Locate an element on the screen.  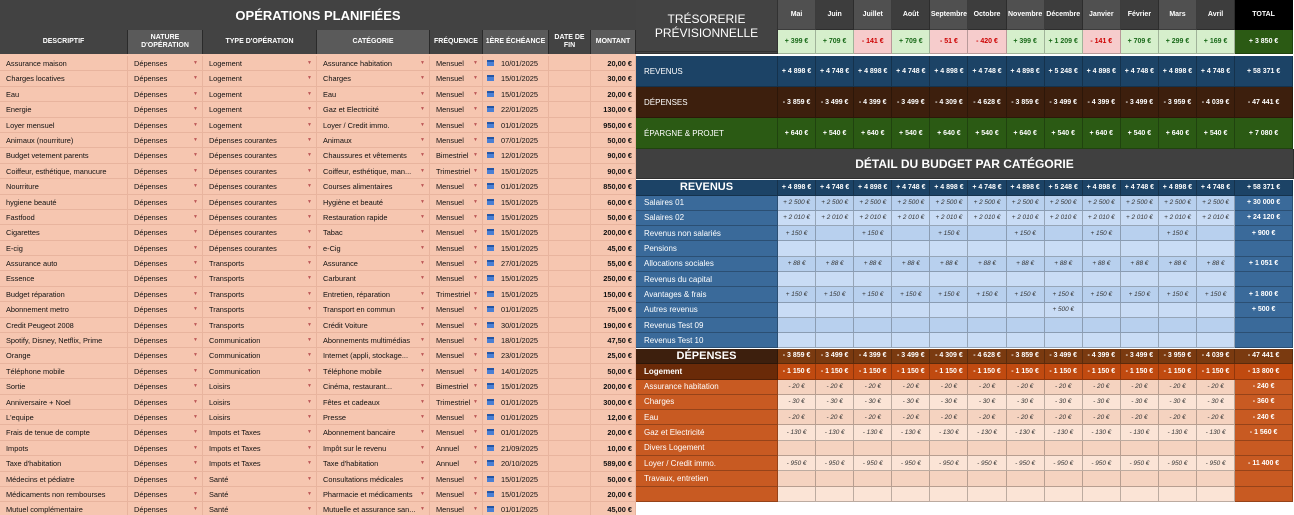
categorie-select: Presse is located at coordinates (373, 417).